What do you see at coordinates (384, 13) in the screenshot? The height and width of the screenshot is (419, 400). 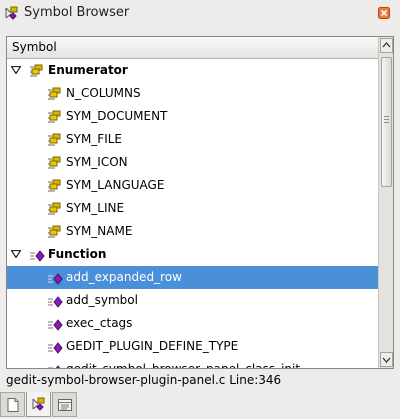 I see `close-icon` at bounding box center [384, 13].